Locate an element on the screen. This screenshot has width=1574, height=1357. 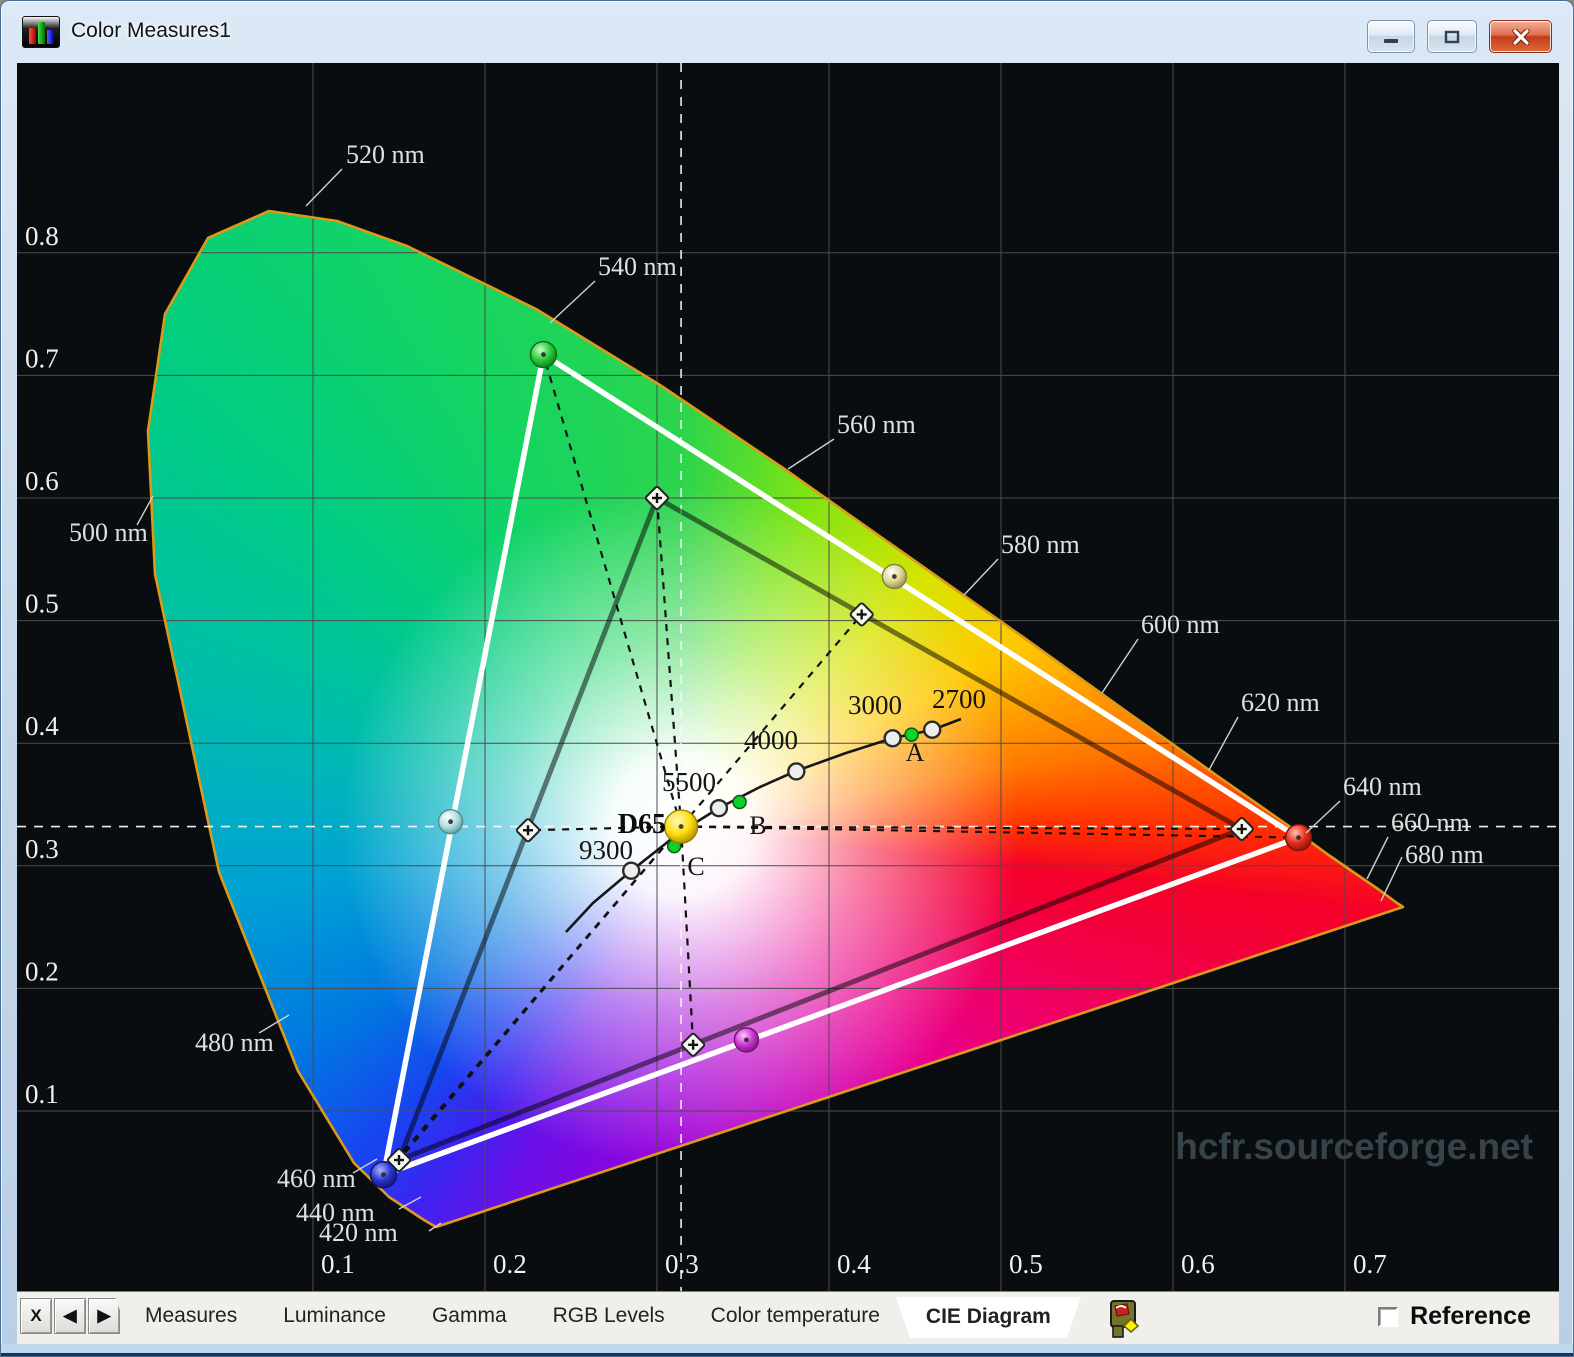
tab-rgb-levels: RGB Levels is located at coordinates (609, 1316).